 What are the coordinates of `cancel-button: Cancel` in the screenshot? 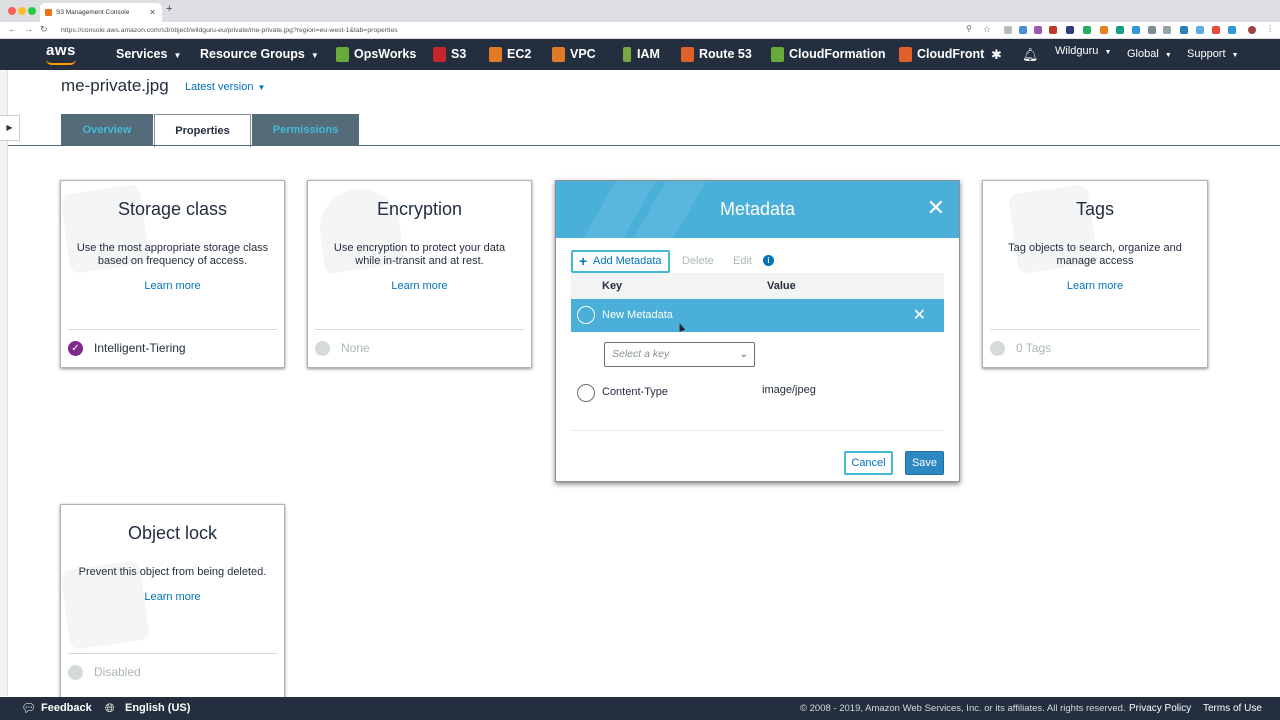 It's located at (868, 463).